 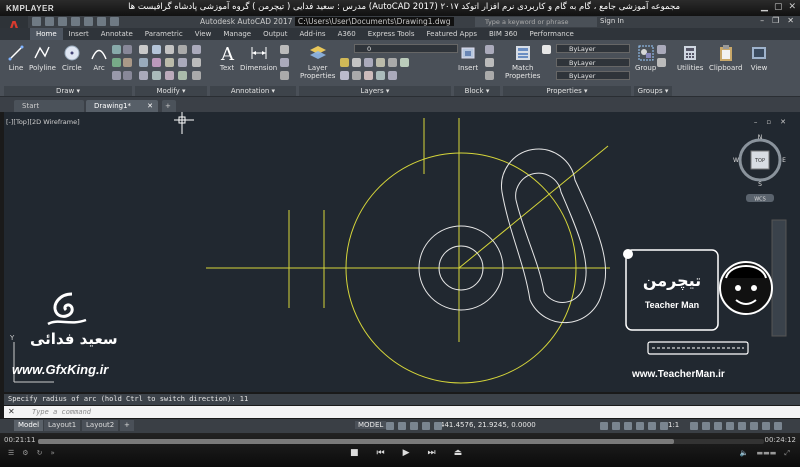 I want to click on stop-icon: ■, so click(x=354, y=453).